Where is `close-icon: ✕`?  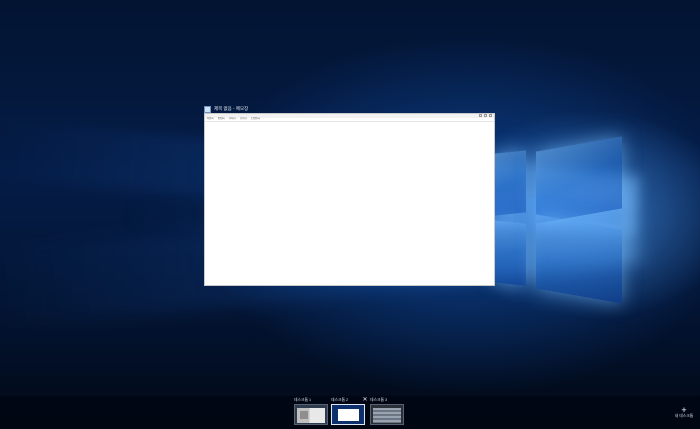
close-icon: ✕ is located at coordinates (365, 400).